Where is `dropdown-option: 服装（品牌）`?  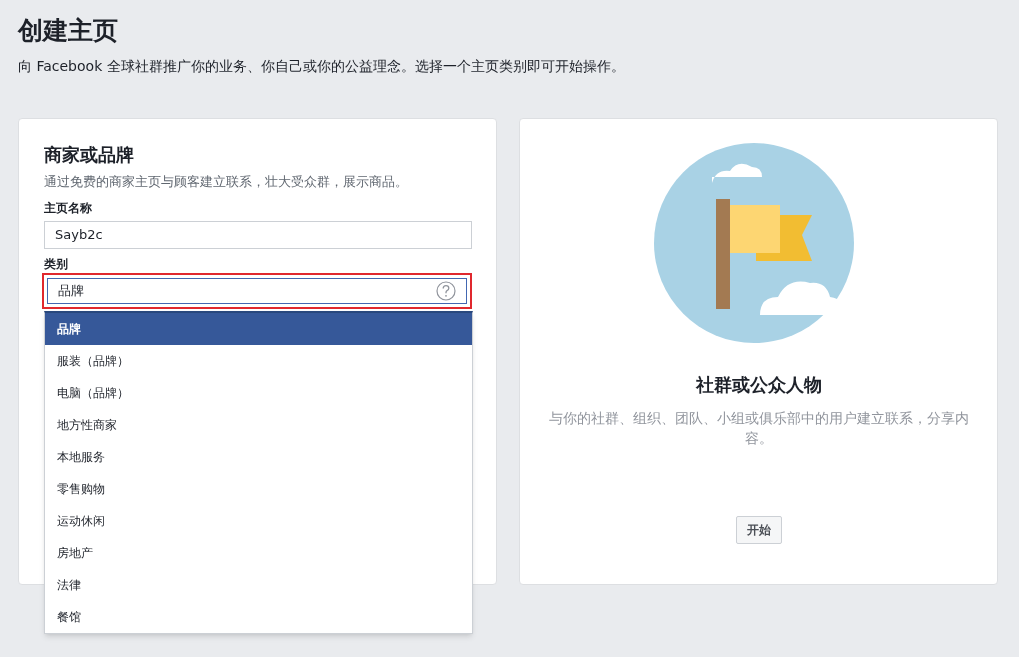 dropdown-option: 服装（品牌） is located at coordinates (258, 361).